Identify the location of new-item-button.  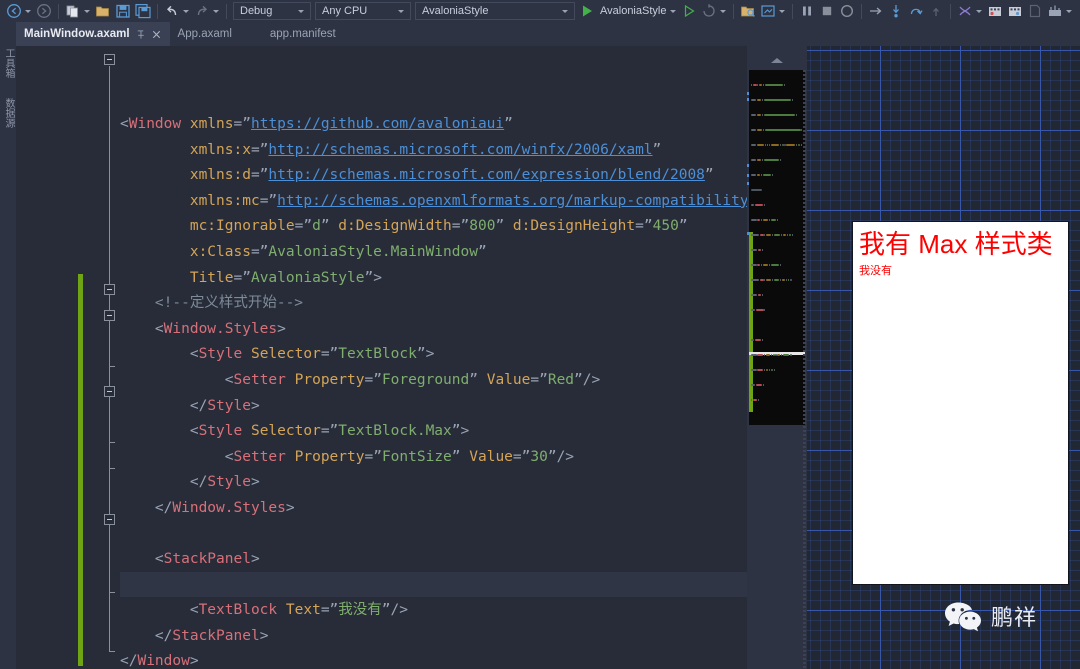
(73, 11).